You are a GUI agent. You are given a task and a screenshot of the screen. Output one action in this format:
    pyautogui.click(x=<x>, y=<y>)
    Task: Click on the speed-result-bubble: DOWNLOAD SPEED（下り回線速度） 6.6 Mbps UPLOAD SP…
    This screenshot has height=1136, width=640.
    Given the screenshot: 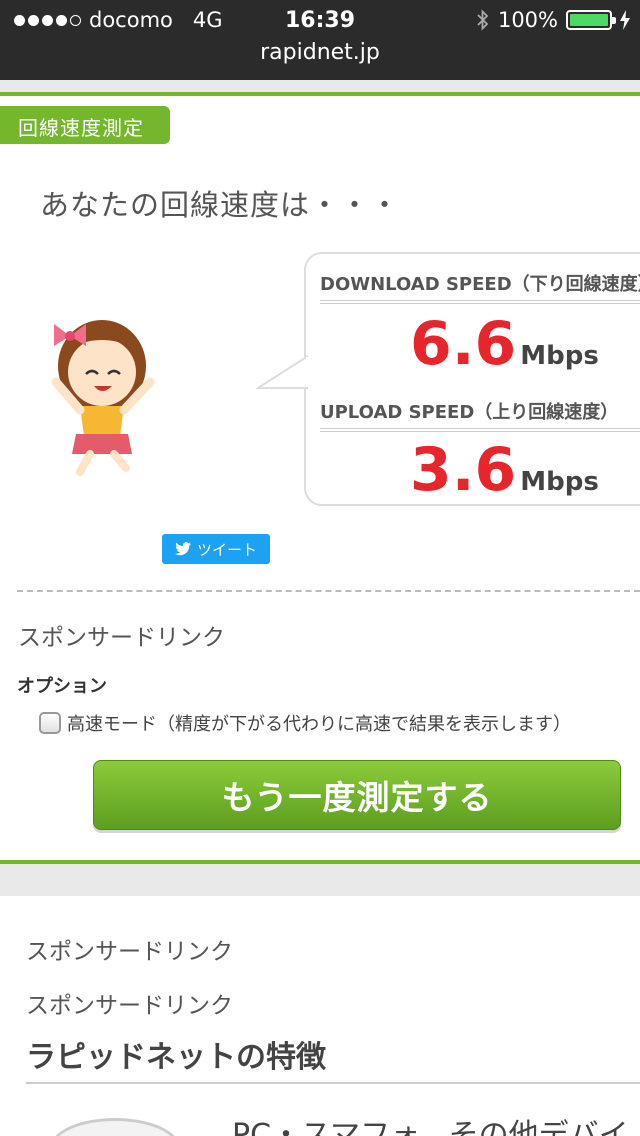 What is the action you would take?
    pyautogui.click(x=448, y=379)
    